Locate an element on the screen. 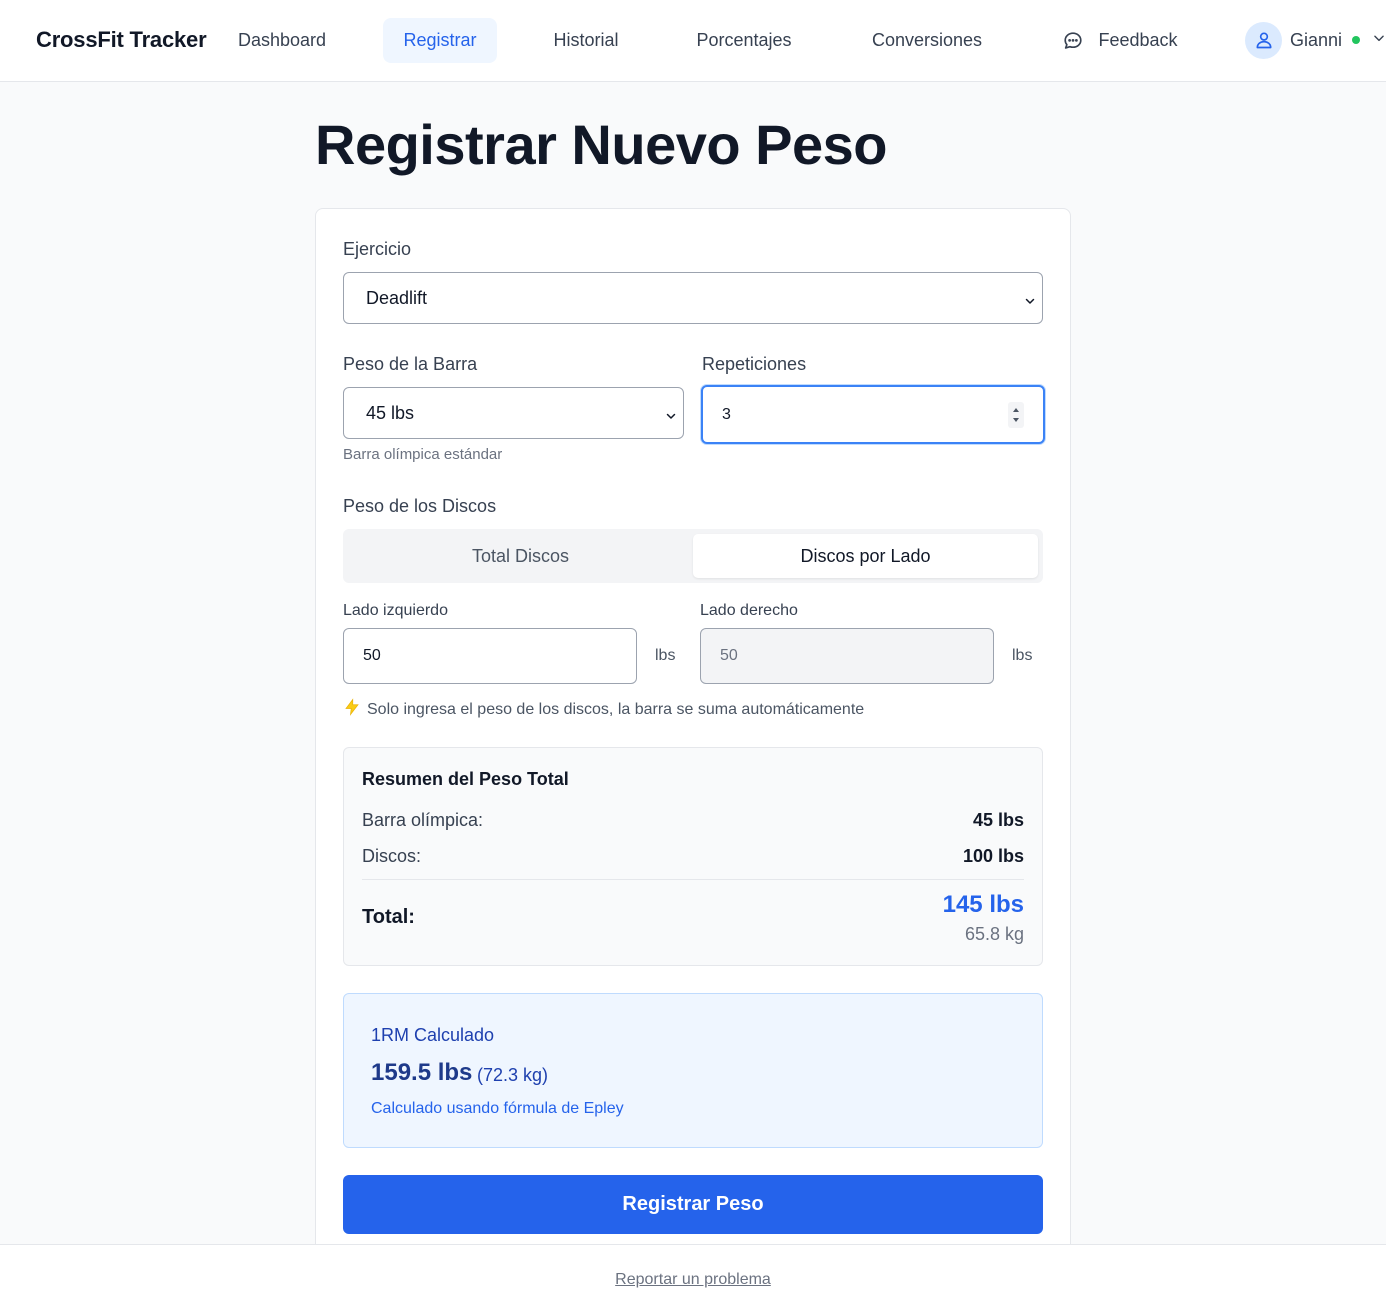 This screenshot has height=1316, width=1386. footer: Reportar un problema is located at coordinates (693, 1280).